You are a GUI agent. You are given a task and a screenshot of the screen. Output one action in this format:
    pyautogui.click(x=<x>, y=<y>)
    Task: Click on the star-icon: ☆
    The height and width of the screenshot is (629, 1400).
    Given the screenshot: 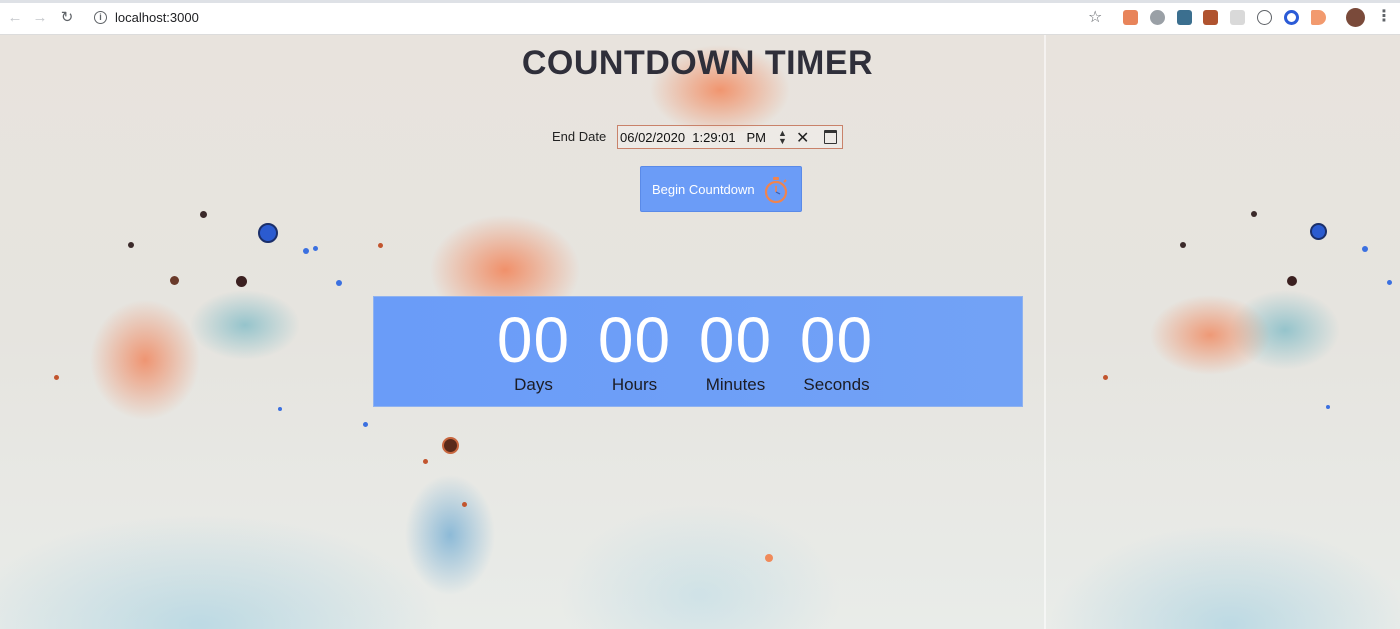 What is the action you would take?
    pyautogui.click(x=1095, y=17)
    